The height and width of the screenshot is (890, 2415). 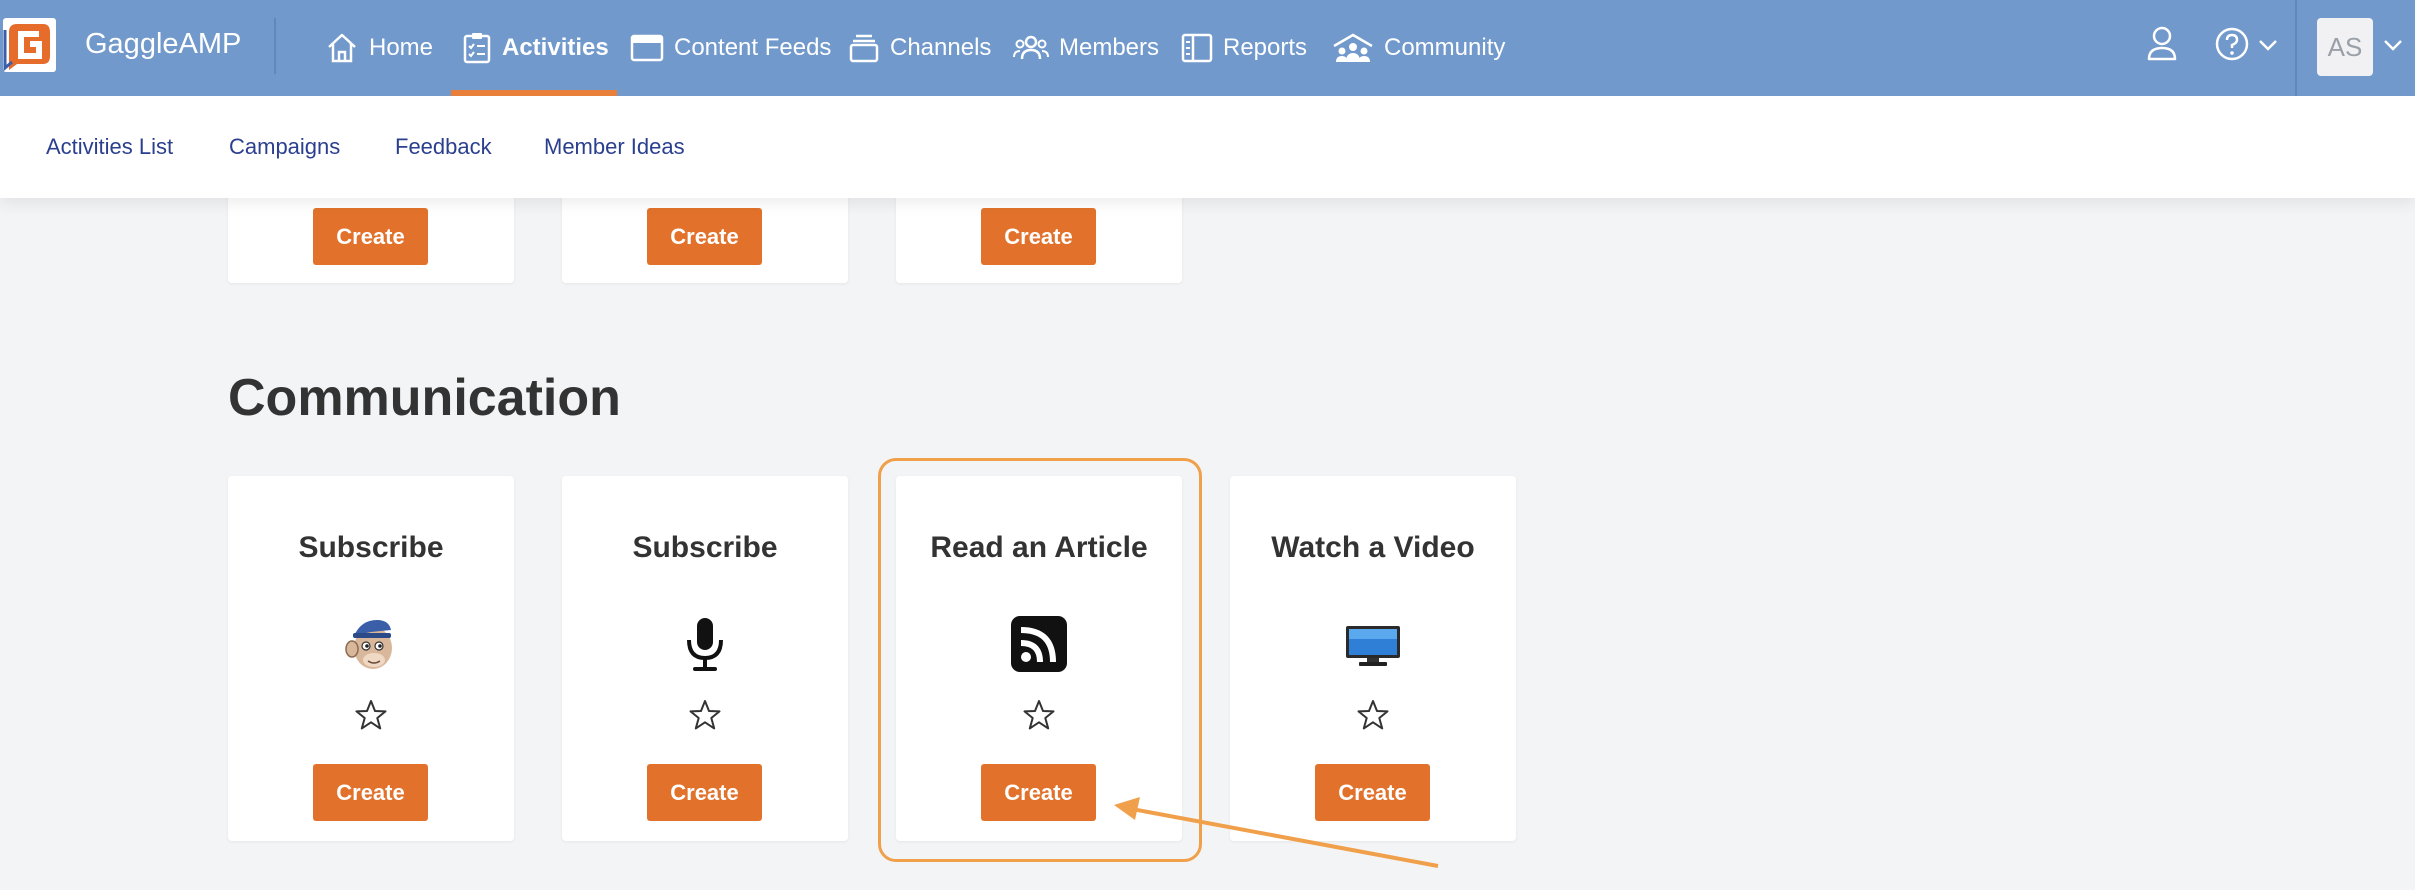 I want to click on help-menu, so click(x=2245, y=46).